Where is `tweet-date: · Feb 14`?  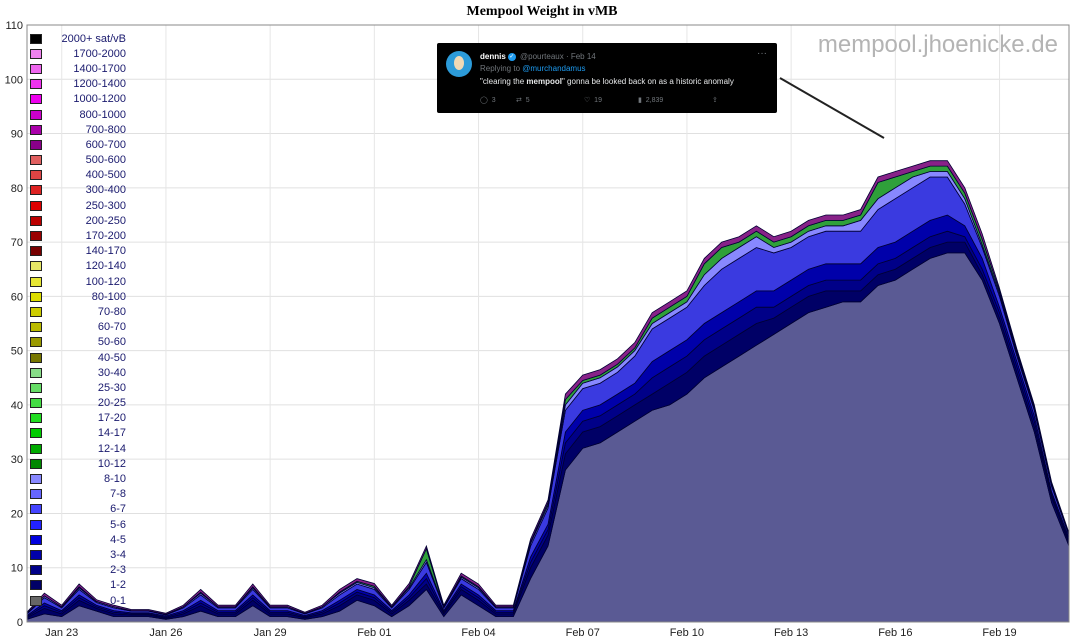
tweet-date: · Feb 14 is located at coordinates (581, 56).